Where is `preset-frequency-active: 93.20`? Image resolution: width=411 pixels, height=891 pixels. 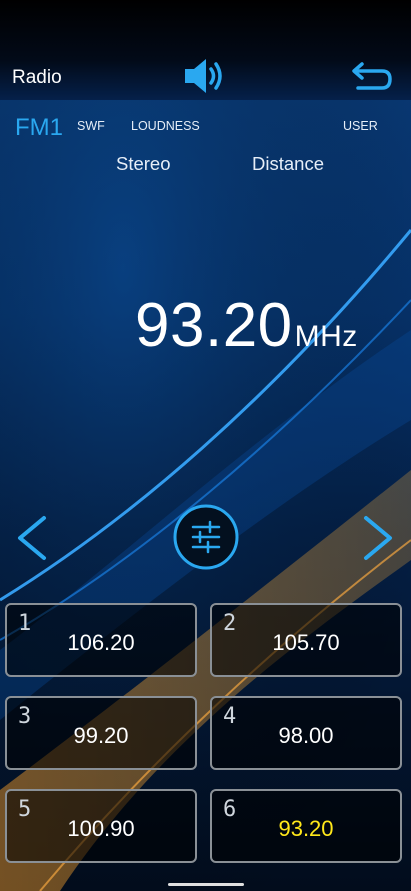
preset-frequency-active: 93.20 is located at coordinates (306, 828).